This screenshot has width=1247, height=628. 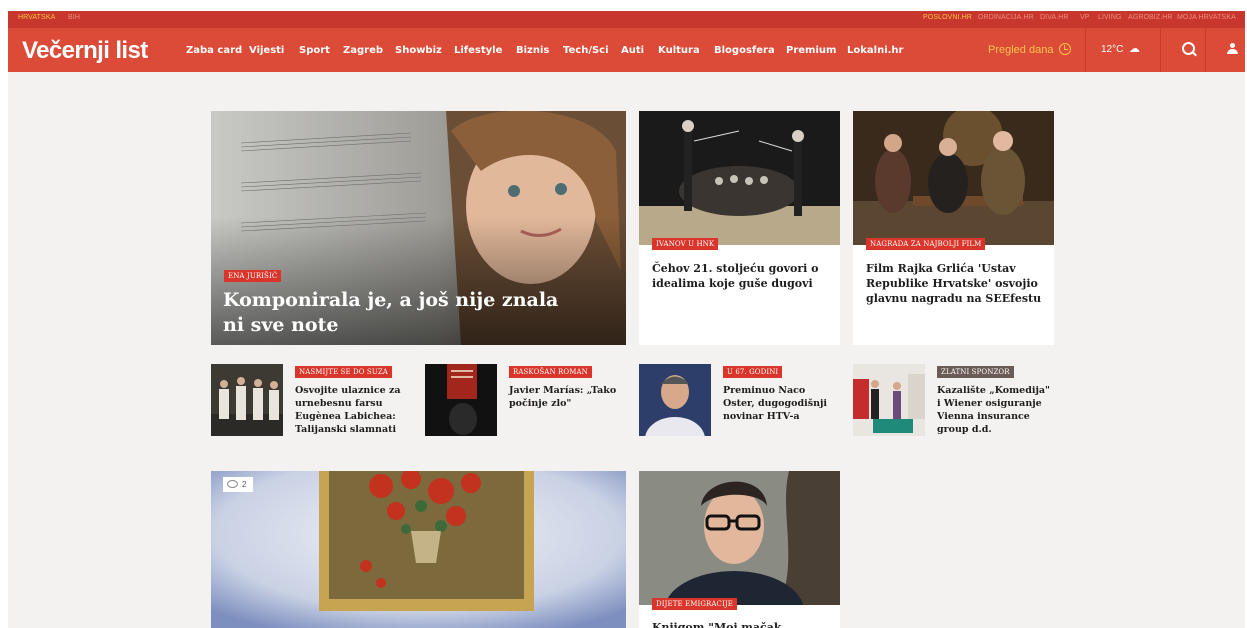 What do you see at coordinates (343, 372) in the screenshot?
I see `small-article-label: NASMIJTE SE DO SUZA` at bounding box center [343, 372].